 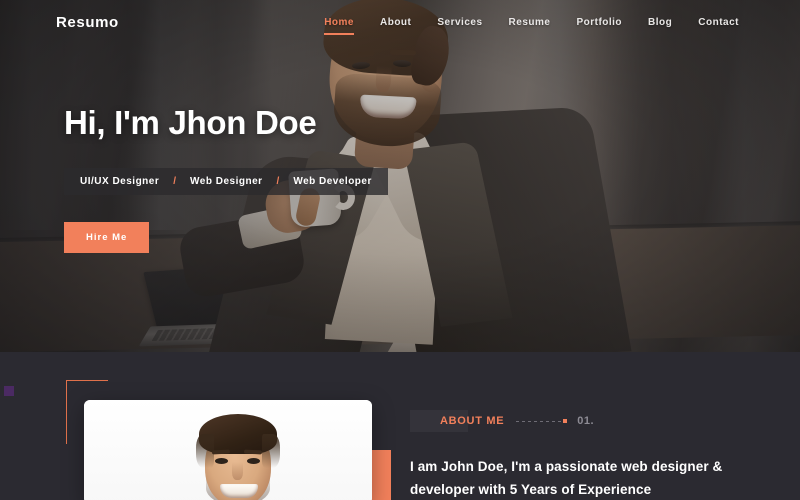 What do you see at coordinates (600, 421) in the screenshot?
I see `about-label-row: ABOUT ME 01.` at bounding box center [600, 421].